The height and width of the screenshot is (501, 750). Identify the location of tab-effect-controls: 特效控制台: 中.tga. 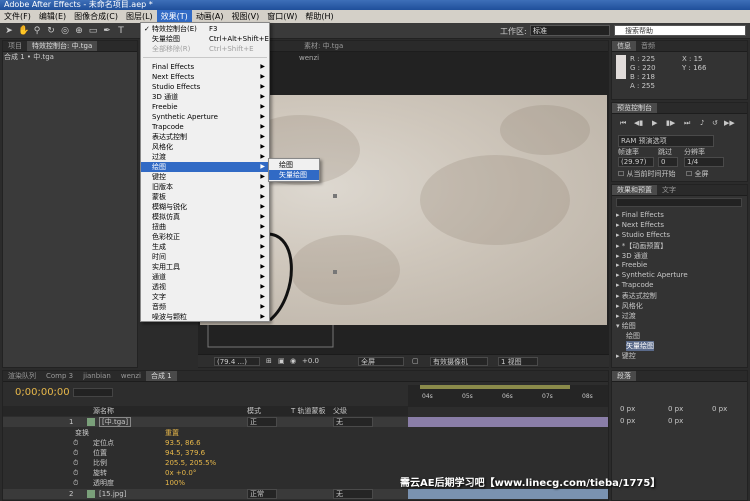
(62, 46).